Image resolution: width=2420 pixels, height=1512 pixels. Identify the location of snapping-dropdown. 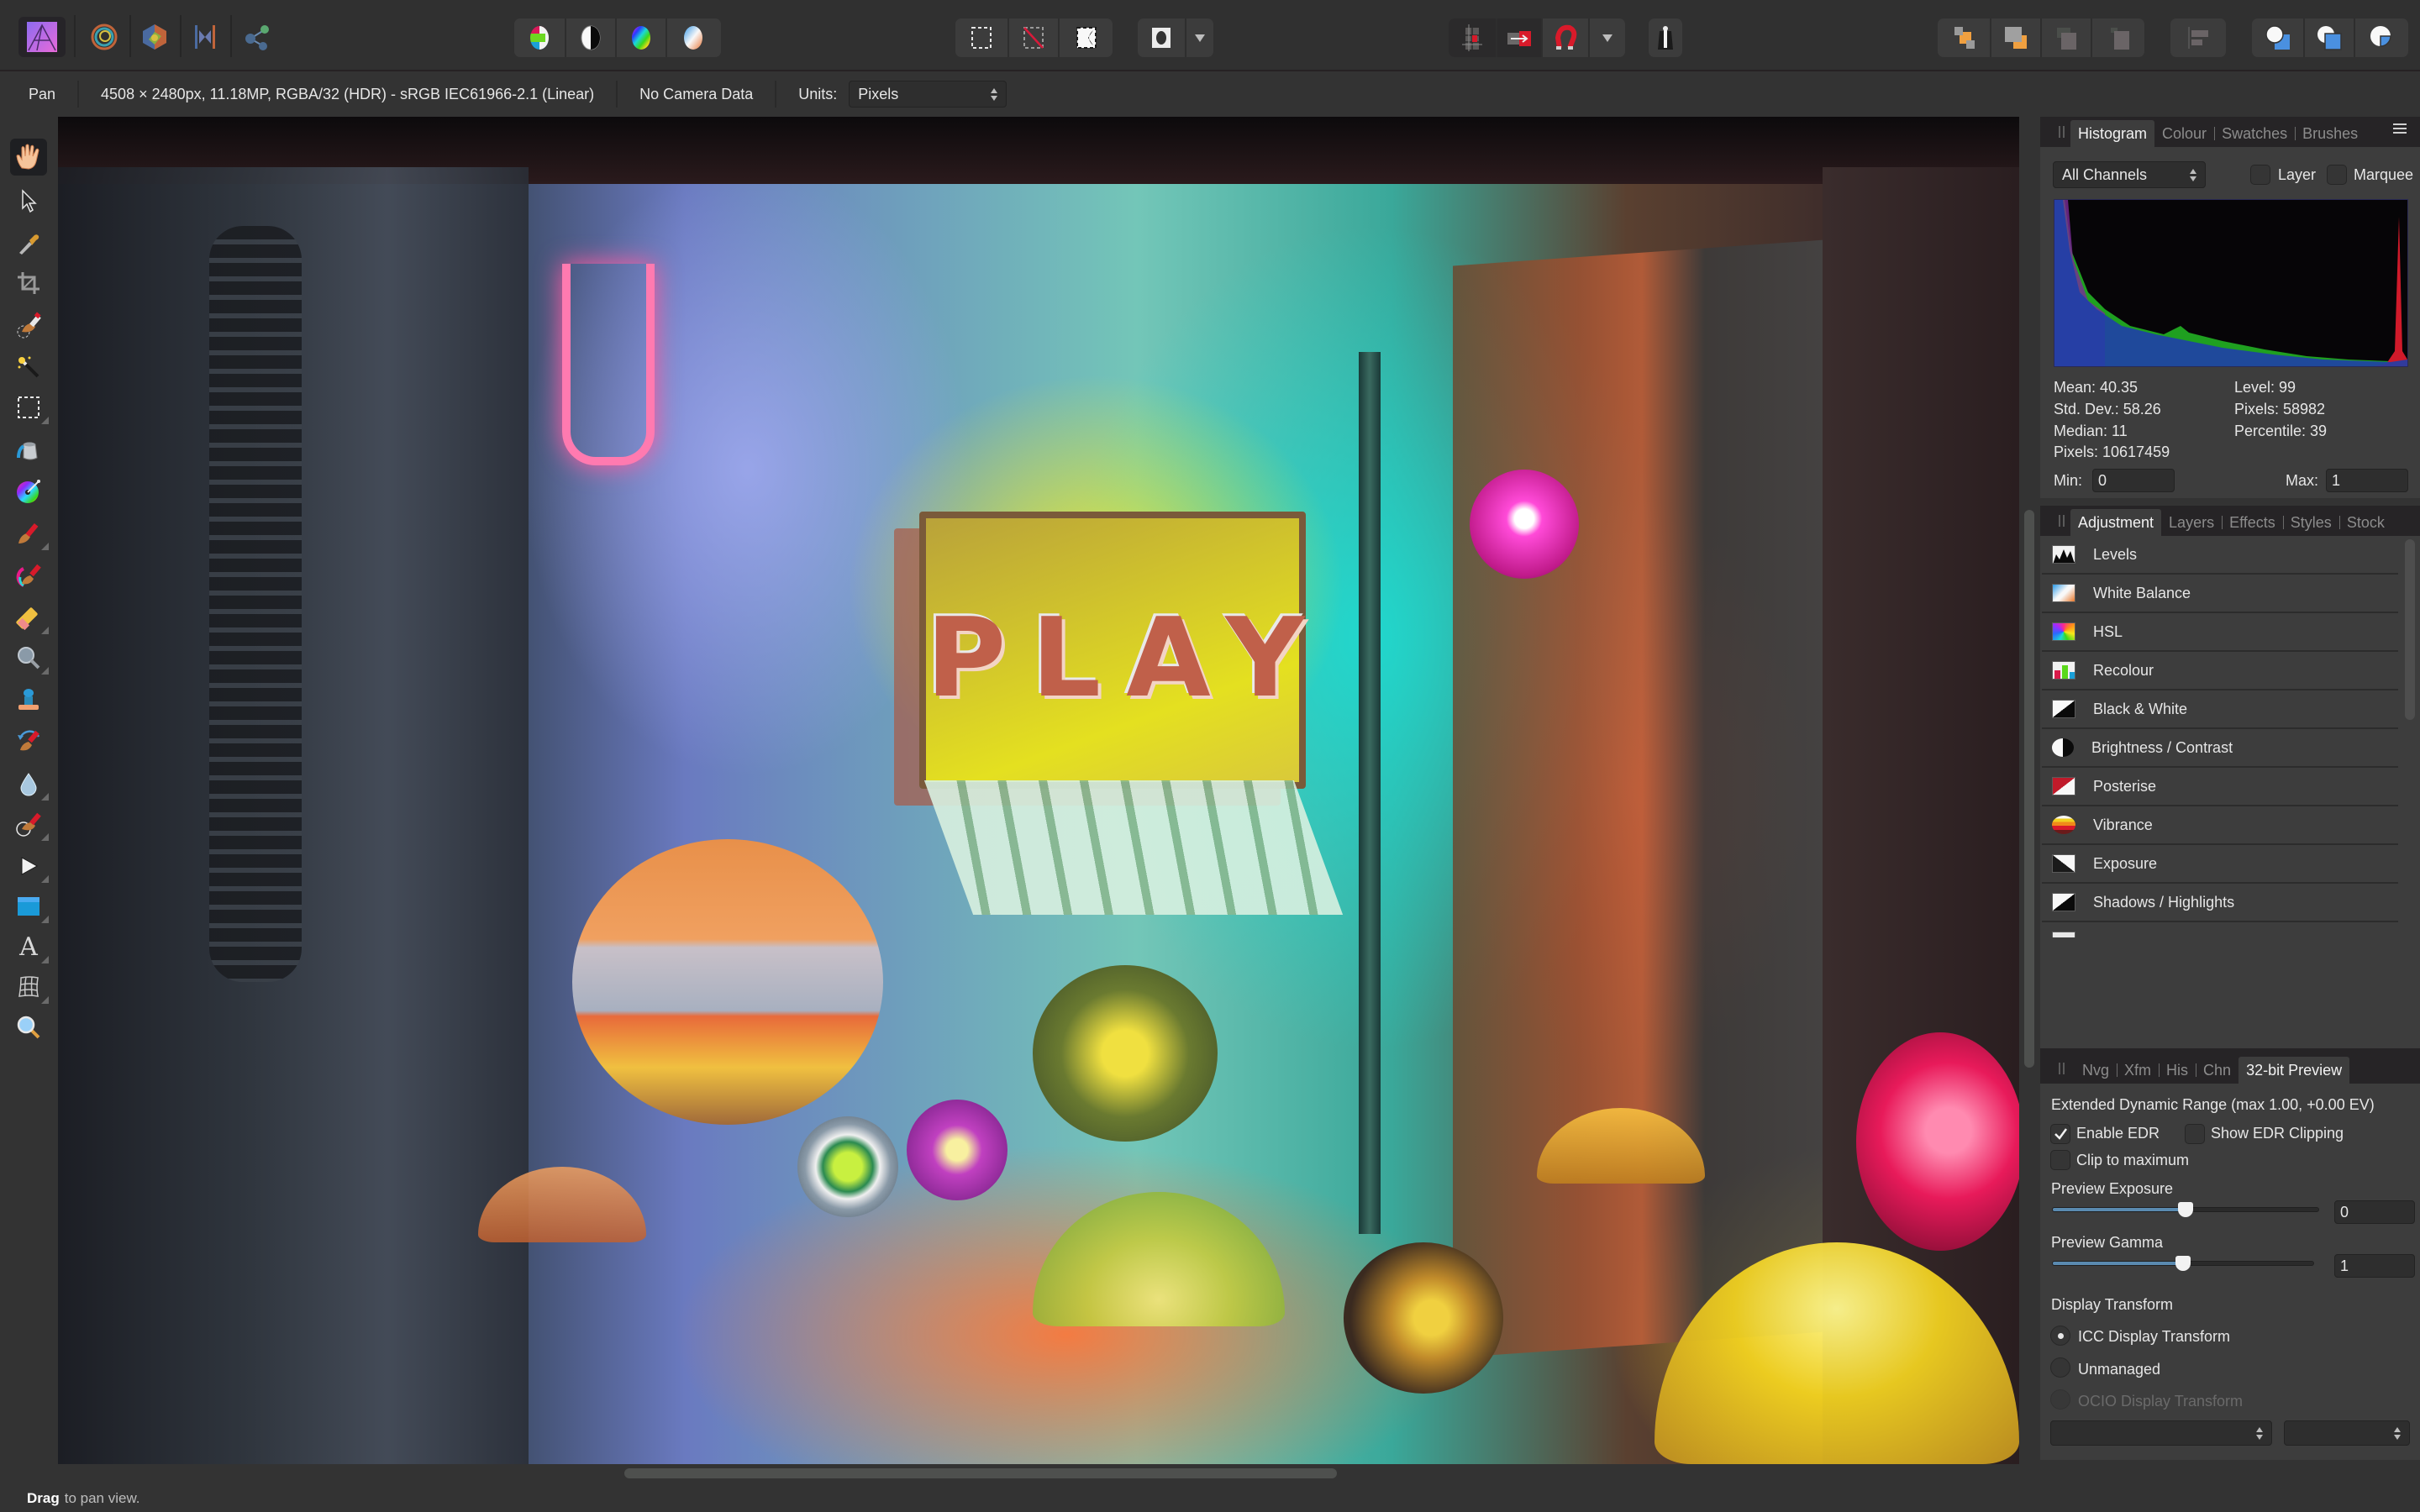
(1607, 37).